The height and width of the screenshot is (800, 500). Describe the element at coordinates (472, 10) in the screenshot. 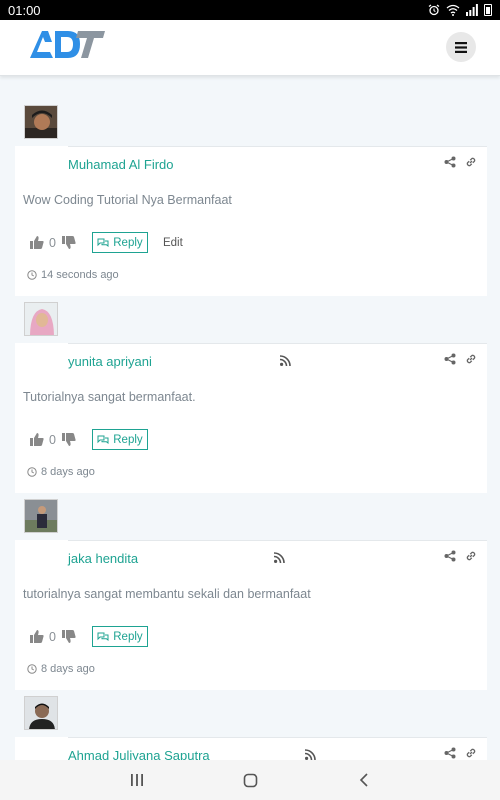

I see `signal-icon` at that location.